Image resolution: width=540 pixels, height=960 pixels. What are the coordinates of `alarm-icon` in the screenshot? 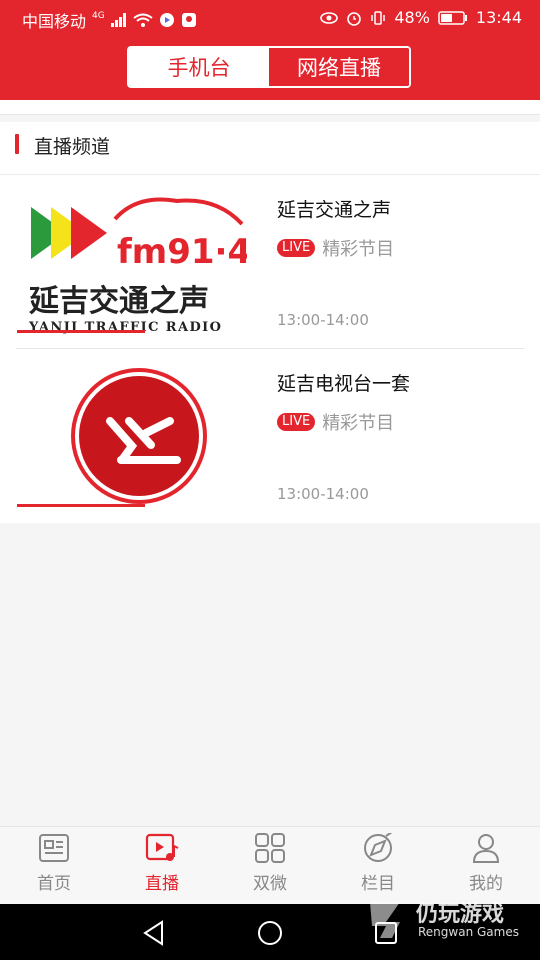 It's located at (354, 18).